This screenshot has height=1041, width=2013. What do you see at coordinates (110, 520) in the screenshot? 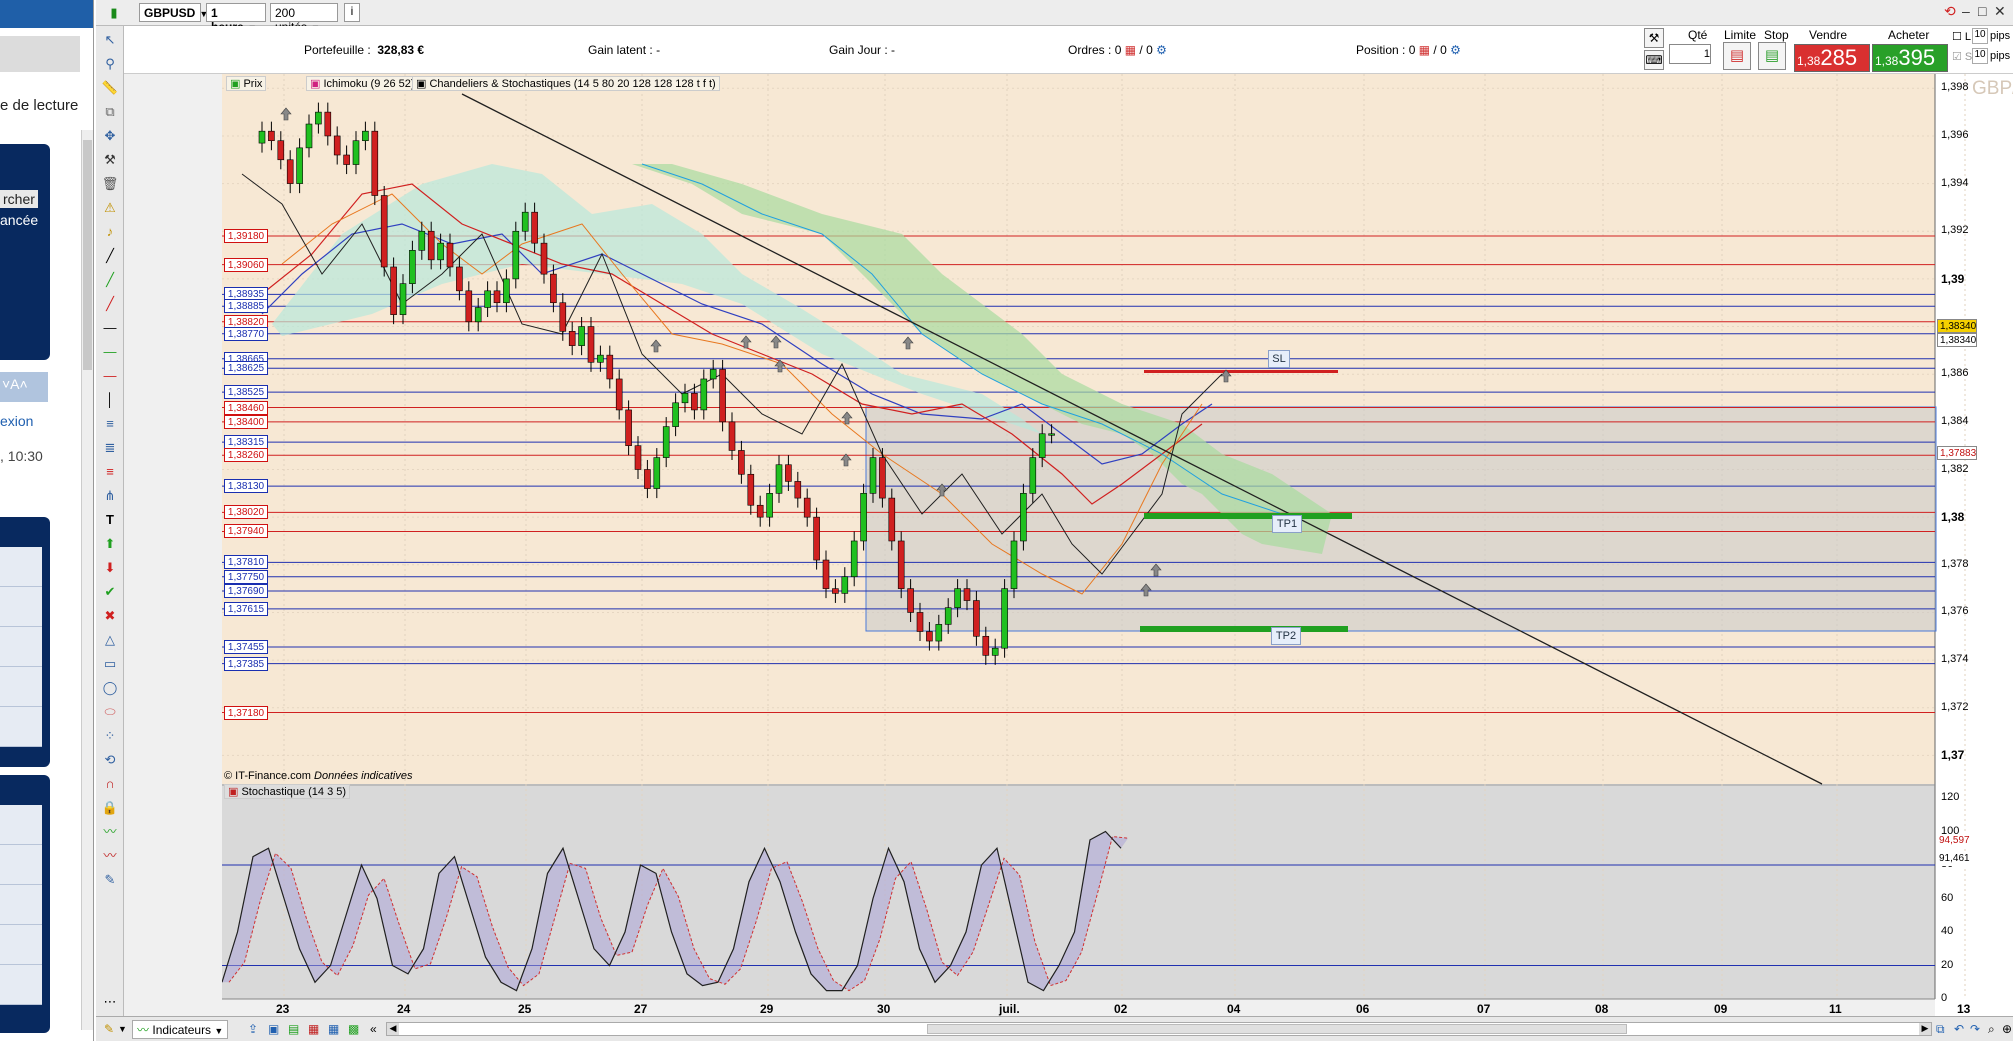
I see `text-tool-icon: T` at bounding box center [110, 520].